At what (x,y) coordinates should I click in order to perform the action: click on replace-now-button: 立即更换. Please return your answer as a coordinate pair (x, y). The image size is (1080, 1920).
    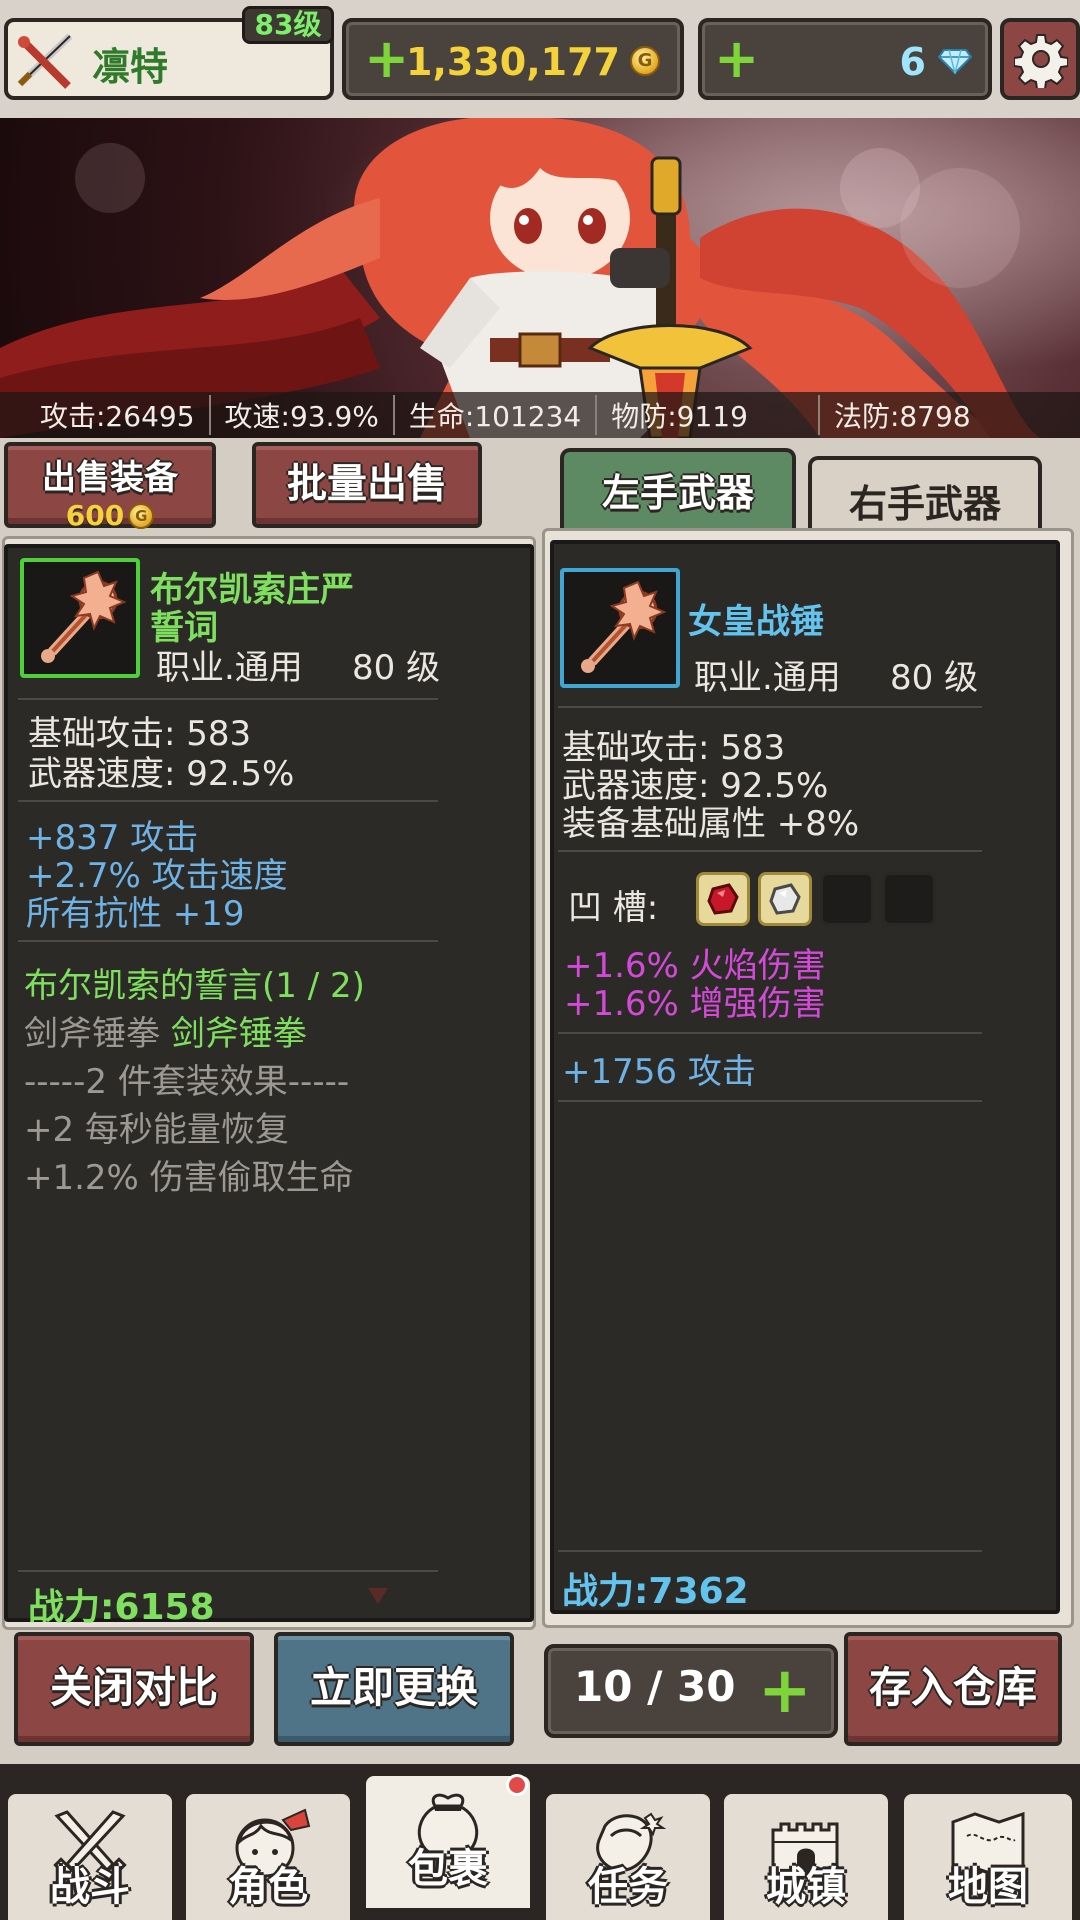
    Looking at the image, I should click on (394, 1689).